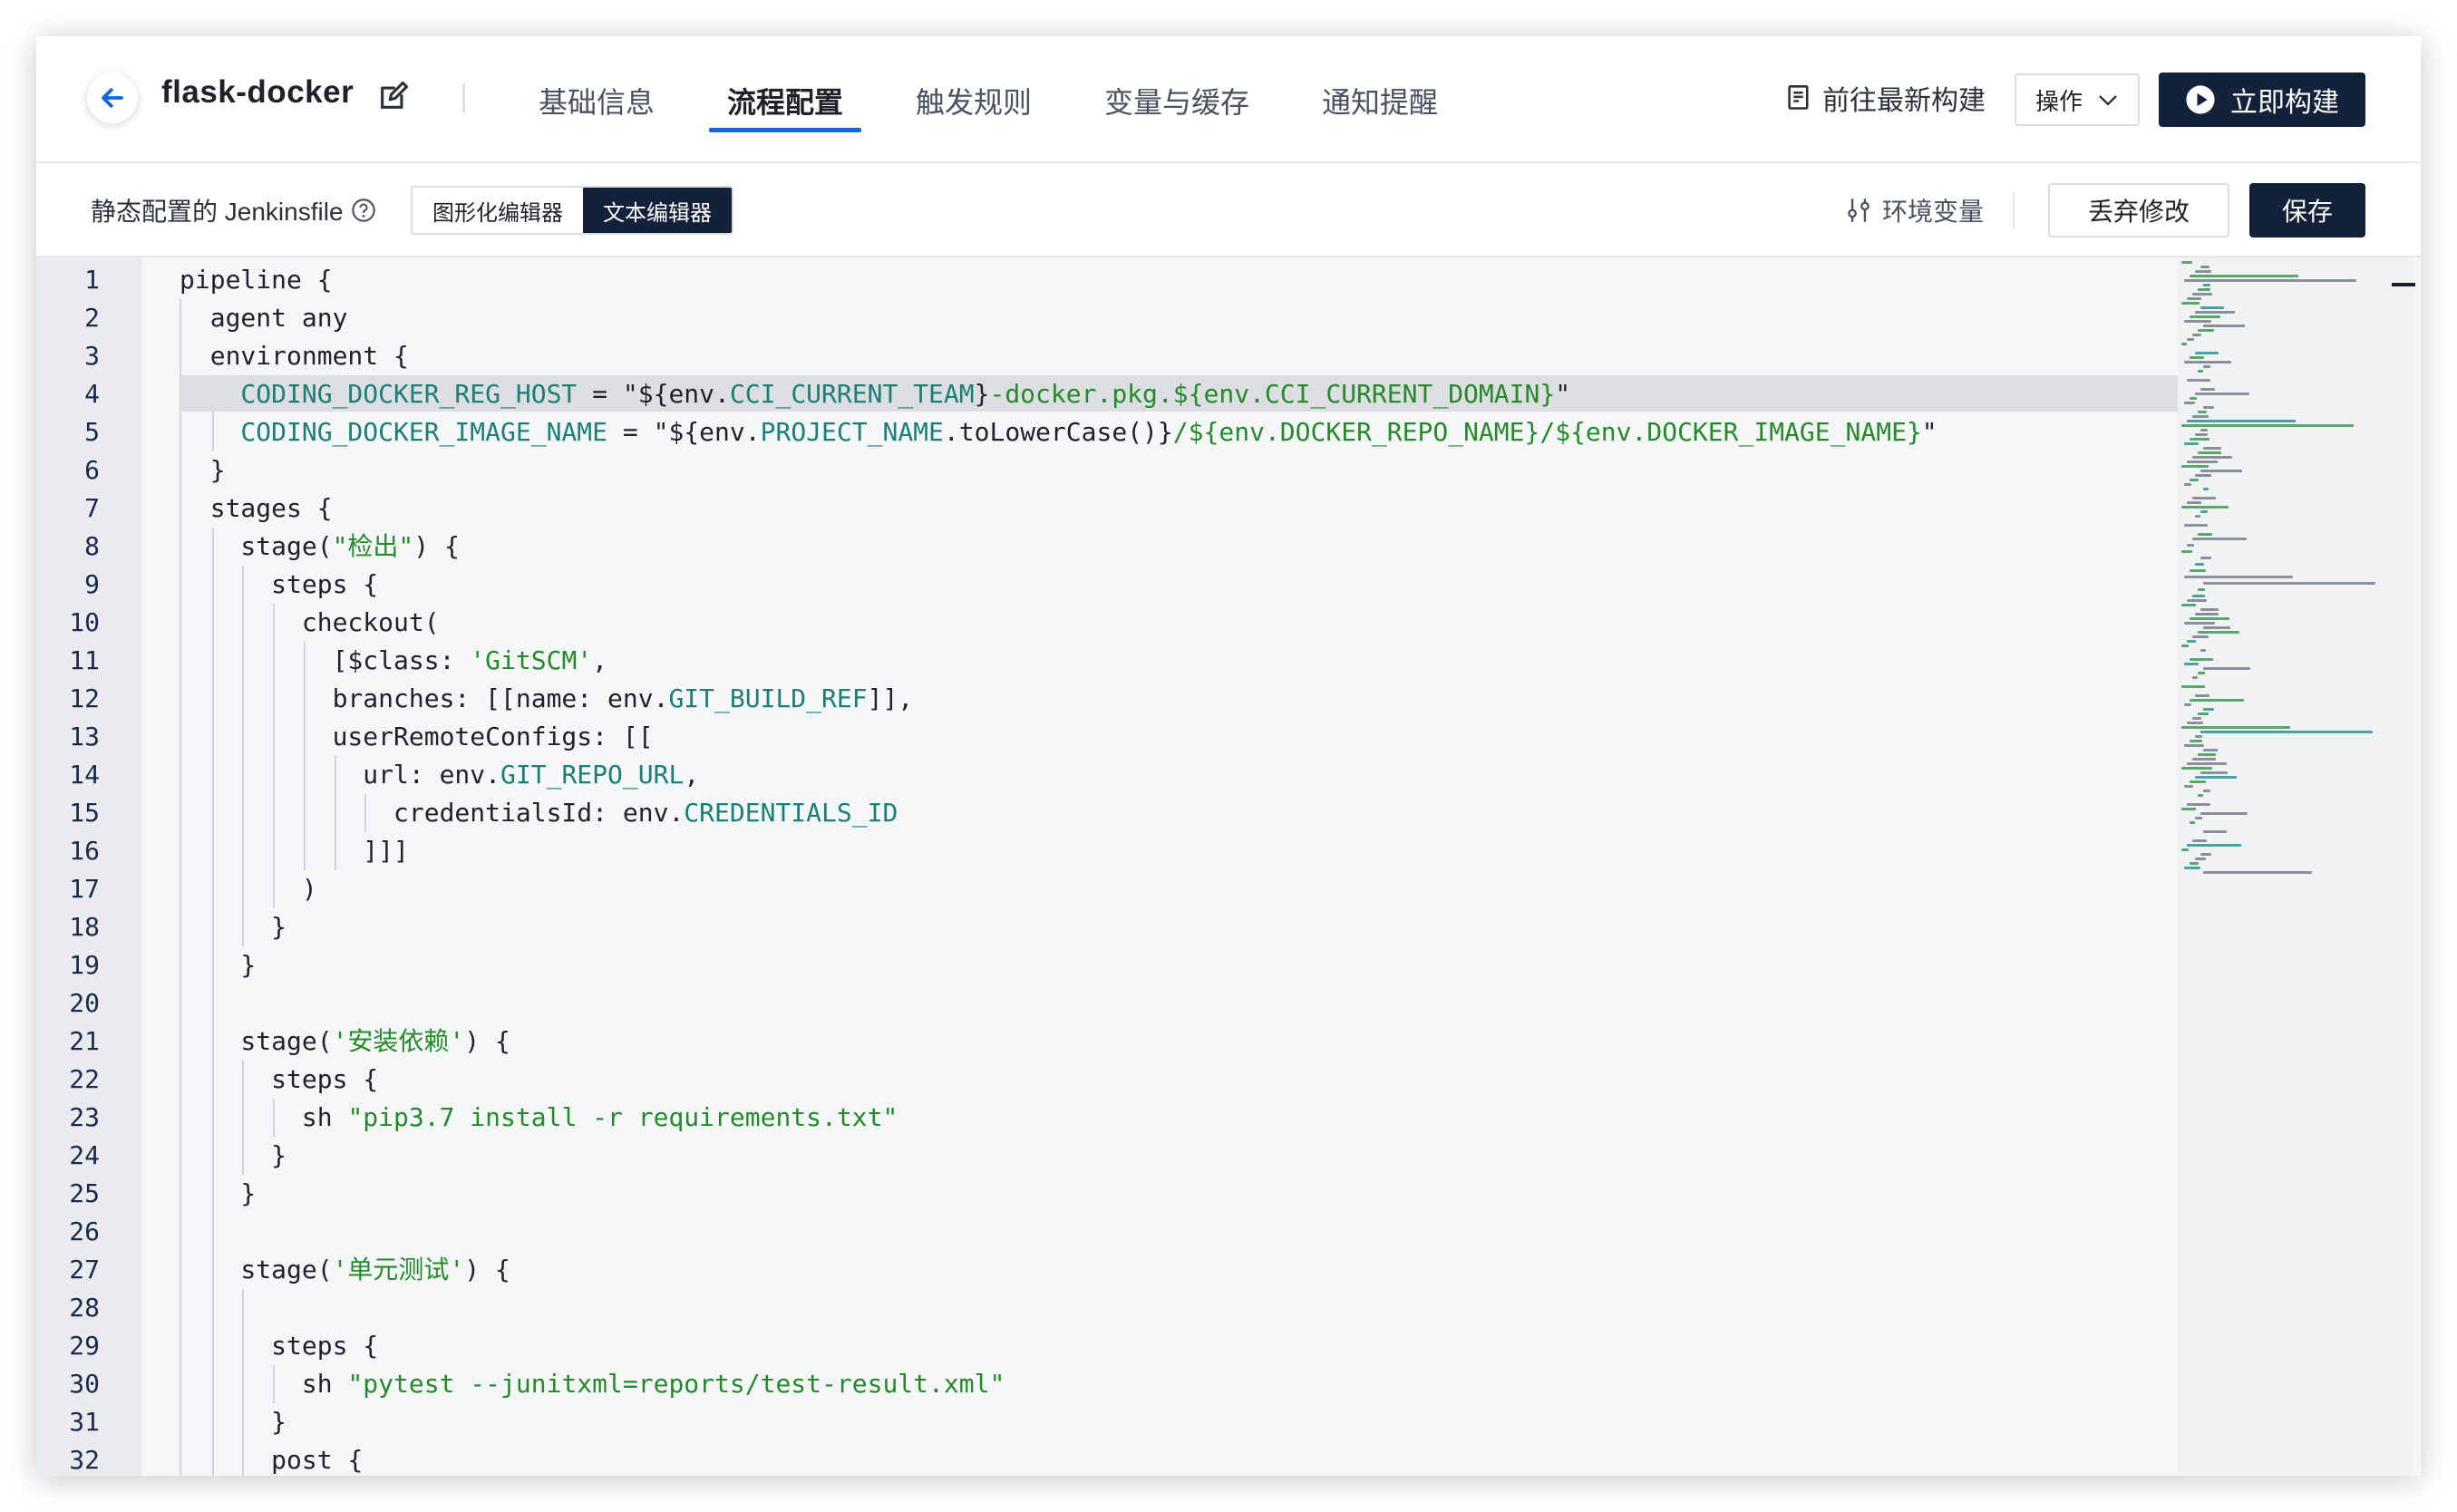 This screenshot has width=2457, height=1512. What do you see at coordinates (1915, 210) in the screenshot?
I see `env-vars-button: 环境变量` at bounding box center [1915, 210].